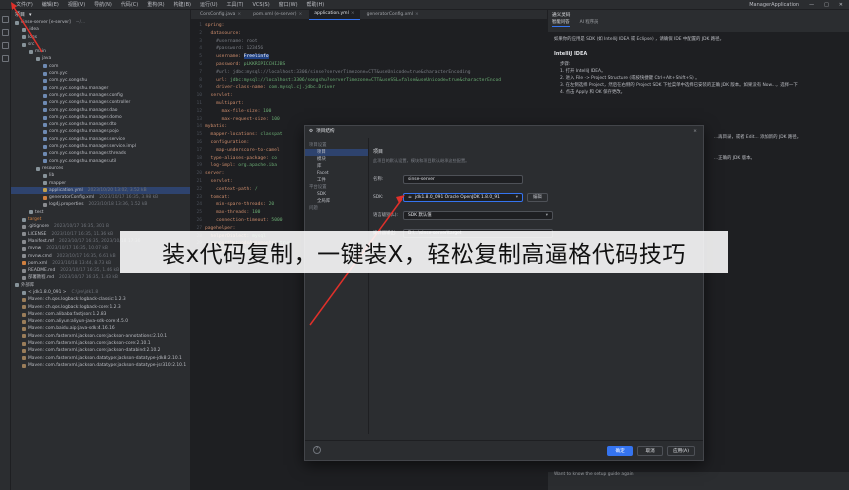 Image resolution: width=849 pixels, height=490 pixels. What do you see at coordinates (100, 80) in the screenshot?
I see `tree-row: com.yyc.songshu` at bounding box center [100, 80].